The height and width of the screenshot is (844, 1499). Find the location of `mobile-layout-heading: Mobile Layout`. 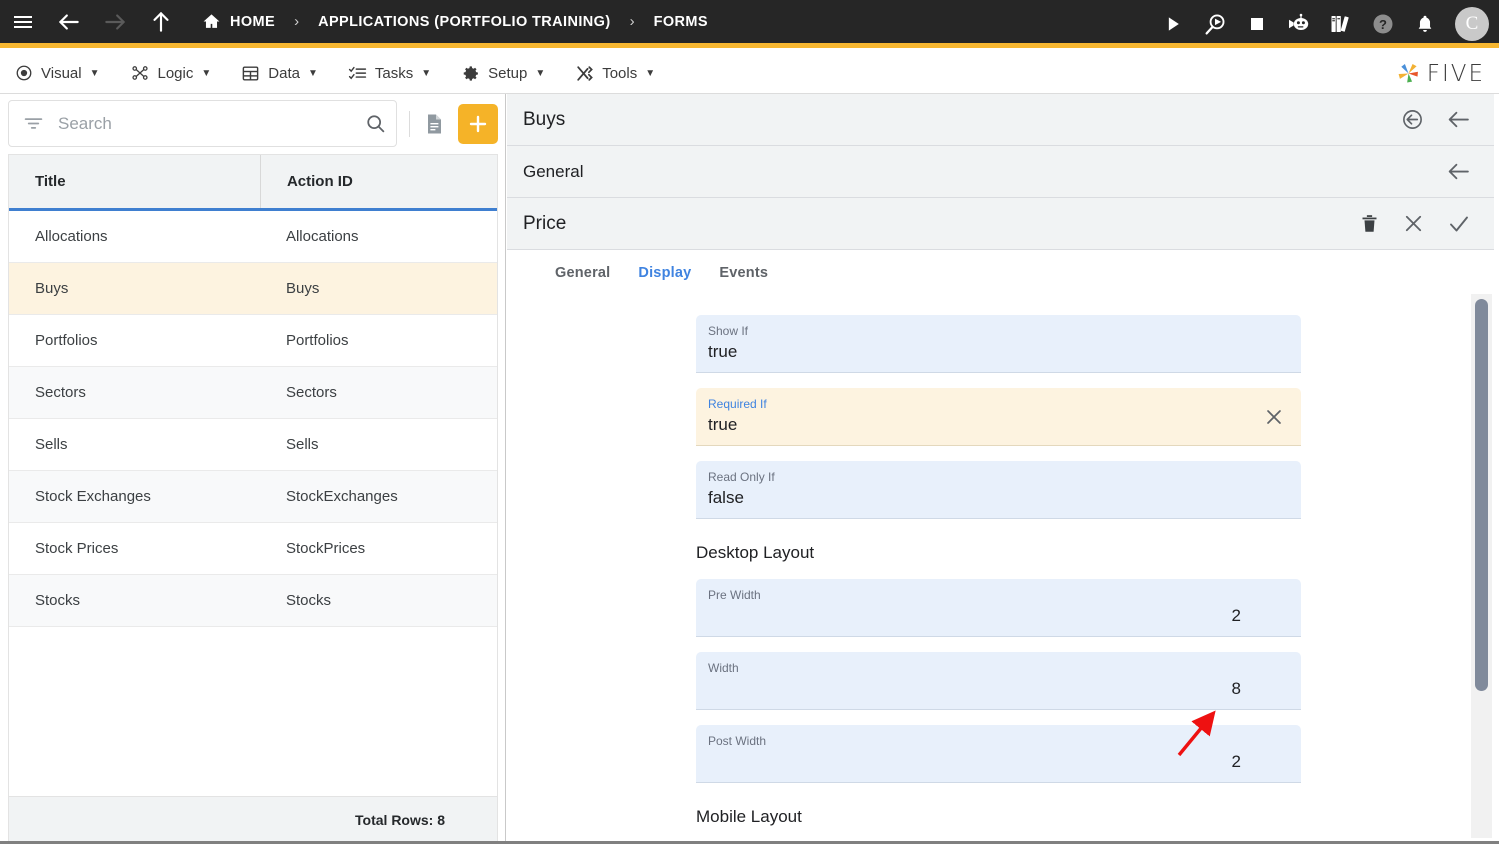

mobile-layout-heading: Mobile Layout is located at coordinates (749, 816).